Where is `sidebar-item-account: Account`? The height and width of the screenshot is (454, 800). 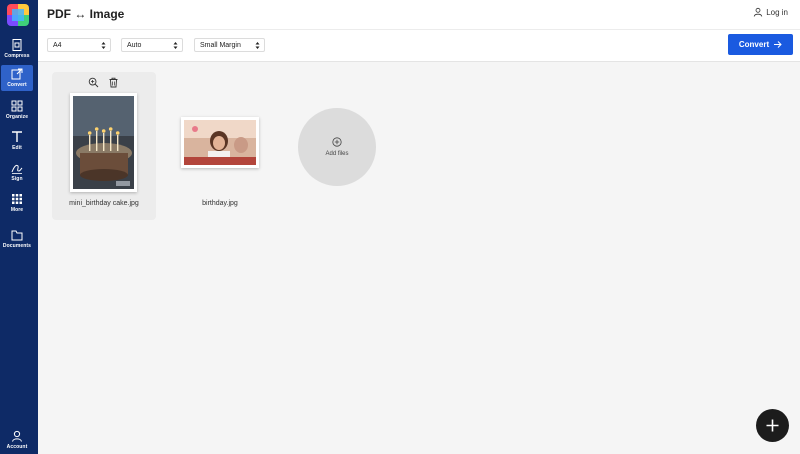
sidebar-item-account: Account is located at coordinates (17, 440).